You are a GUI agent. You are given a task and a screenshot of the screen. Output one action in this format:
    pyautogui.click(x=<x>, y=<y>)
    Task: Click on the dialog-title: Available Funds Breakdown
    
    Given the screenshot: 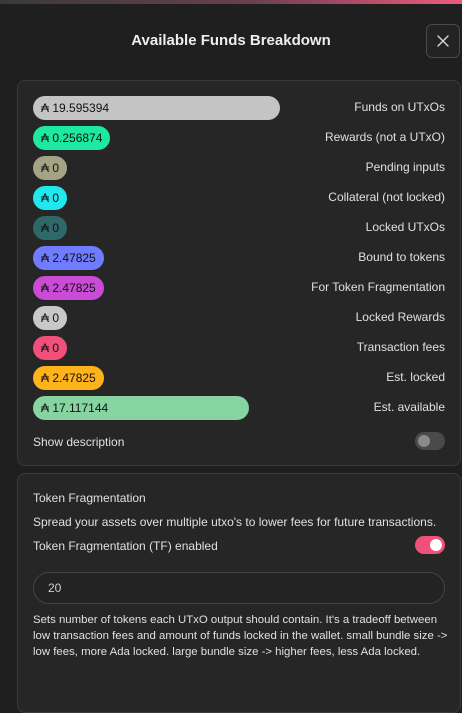 What is the action you would take?
    pyautogui.click(x=231, y=40)
    